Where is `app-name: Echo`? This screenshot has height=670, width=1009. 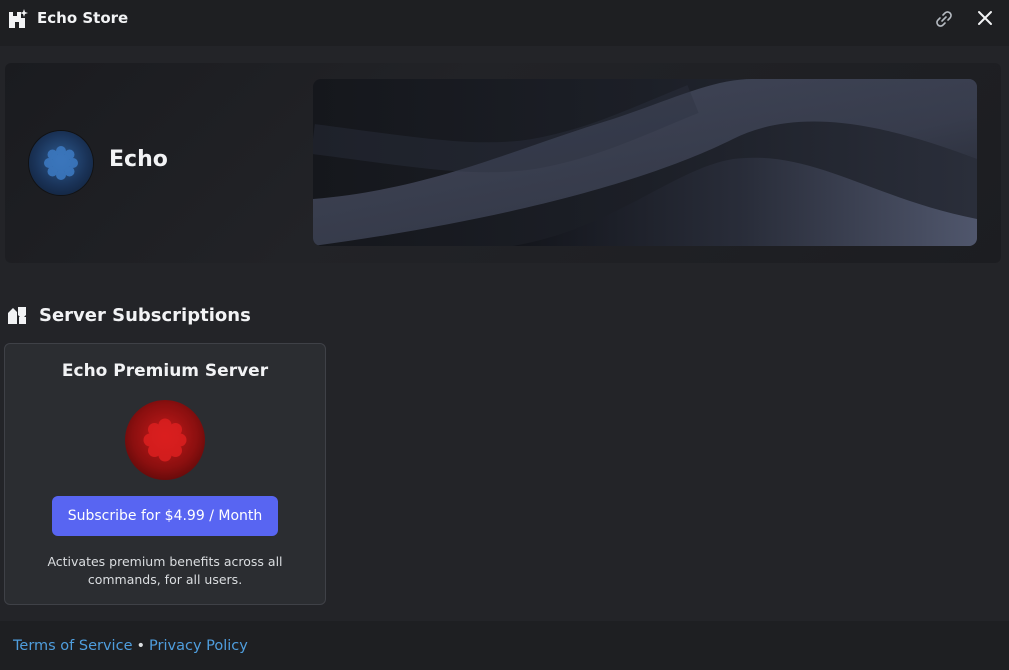
app-name: Echo is located at coordinates (138, 159).